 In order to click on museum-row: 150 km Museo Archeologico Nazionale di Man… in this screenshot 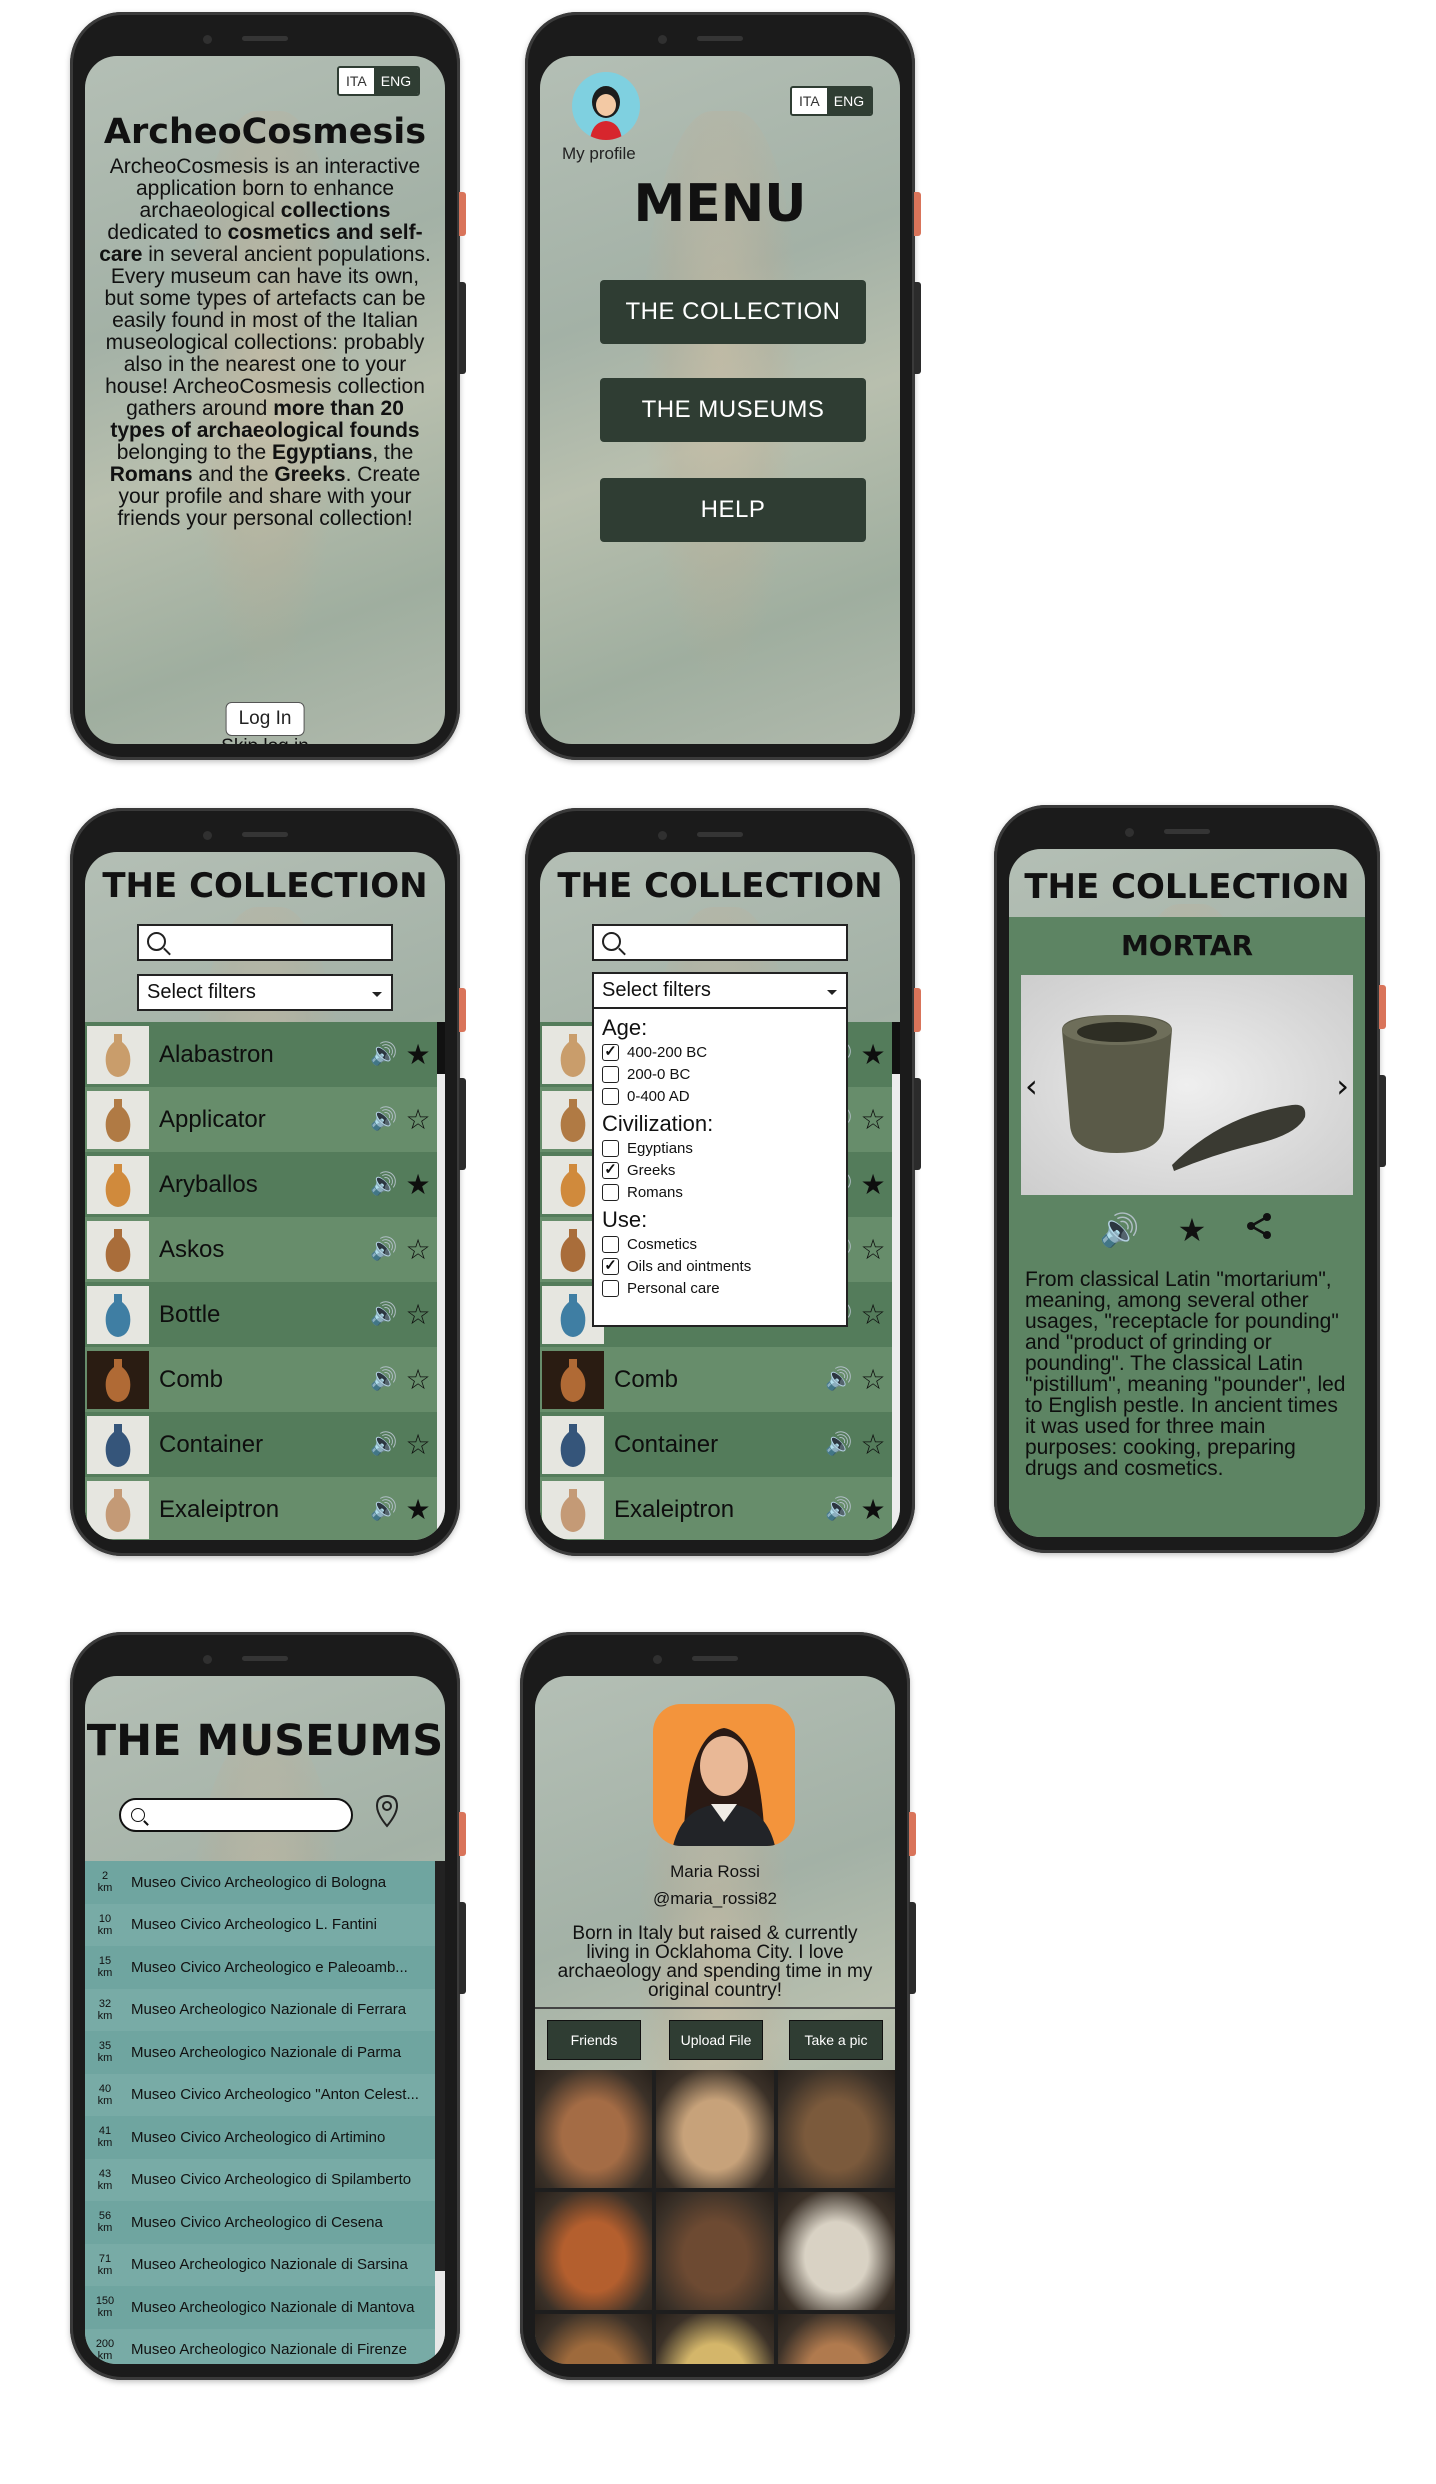, I will do `click(260, 2307)`.